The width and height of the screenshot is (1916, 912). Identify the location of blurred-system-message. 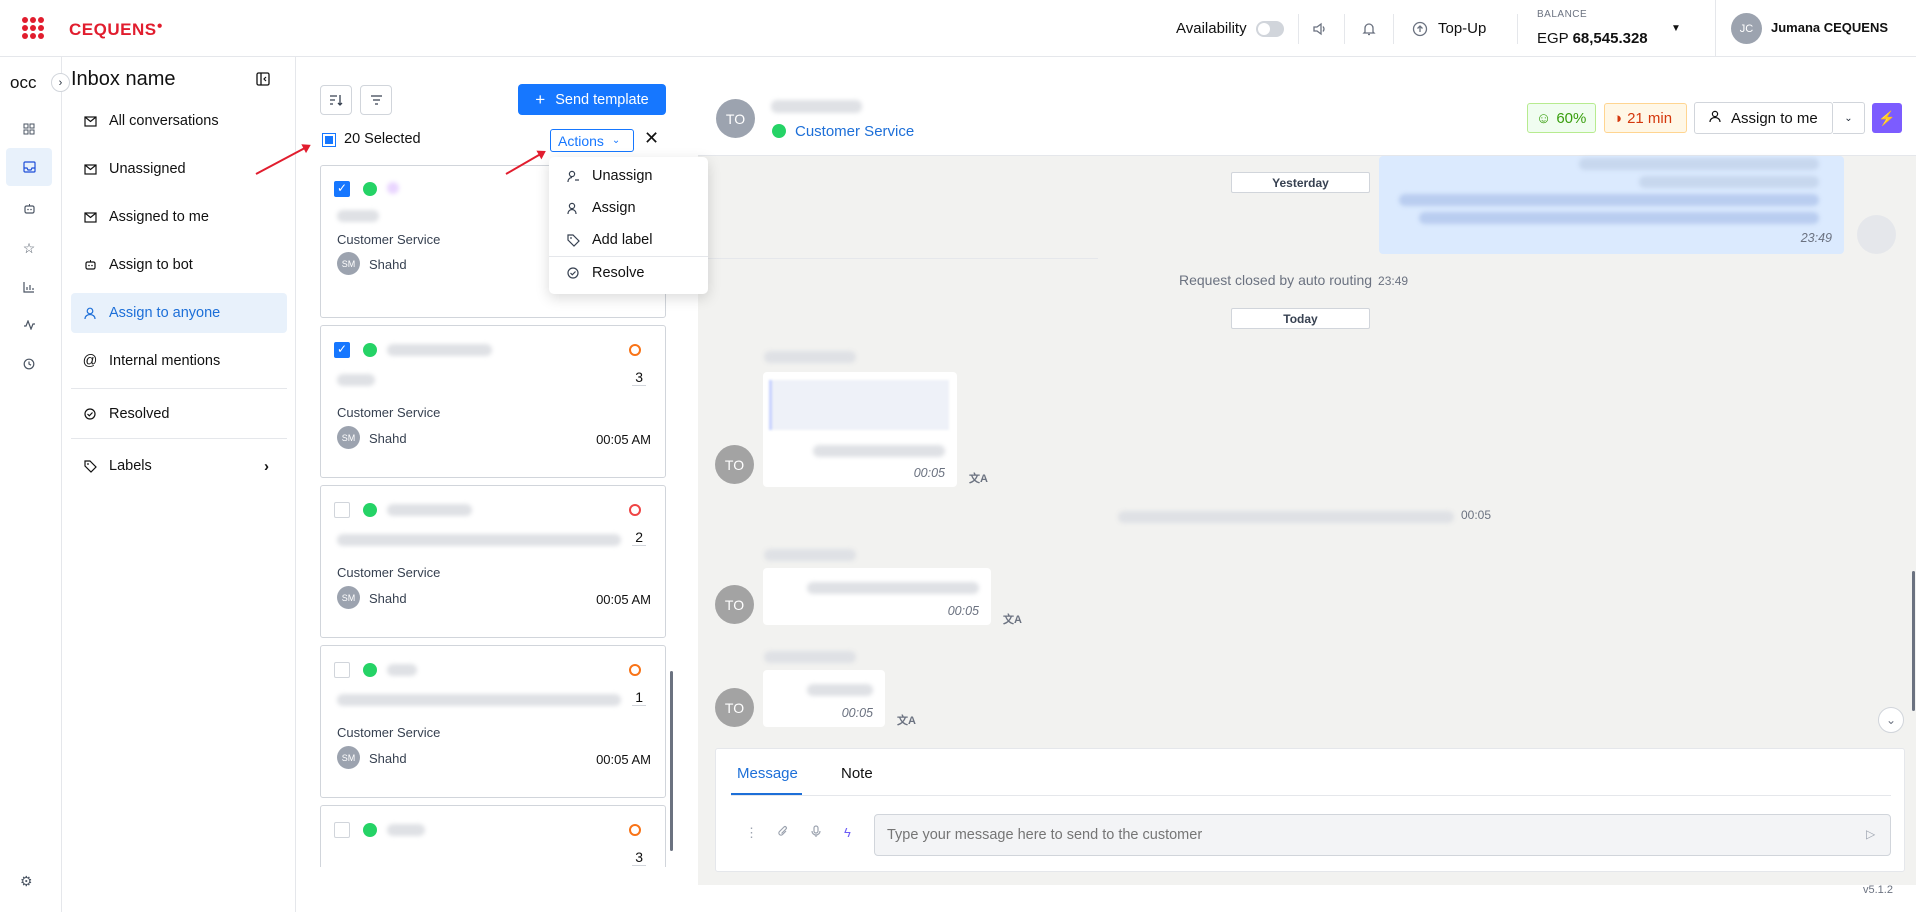
(1286, 517).